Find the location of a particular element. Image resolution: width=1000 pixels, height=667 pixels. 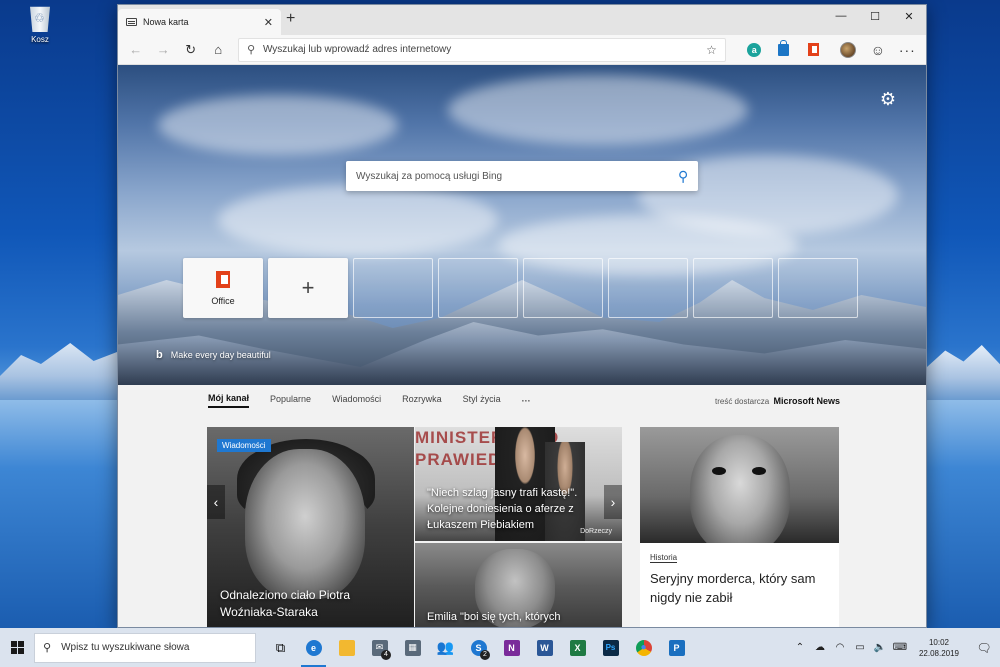

empty-quick-link is located at coordinates (563, 288).